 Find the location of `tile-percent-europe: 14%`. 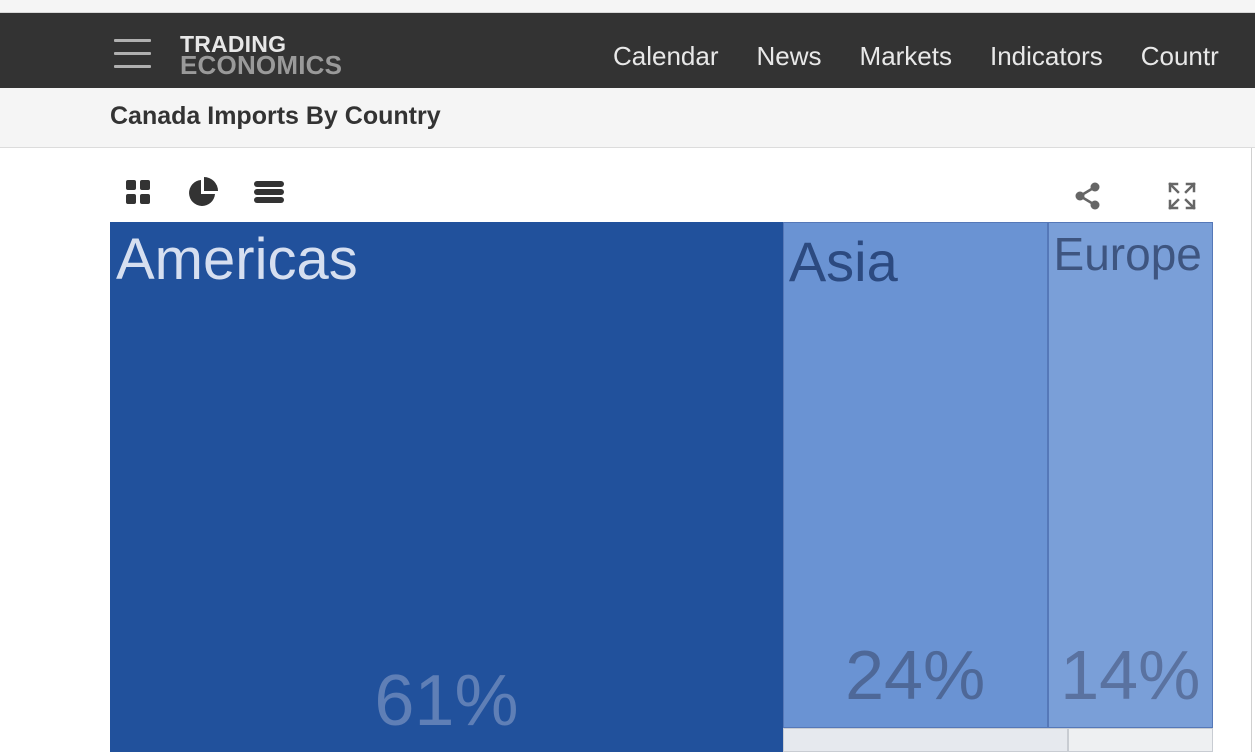

tile-percent-europe: 14% is located at coordinates (1130, 675).